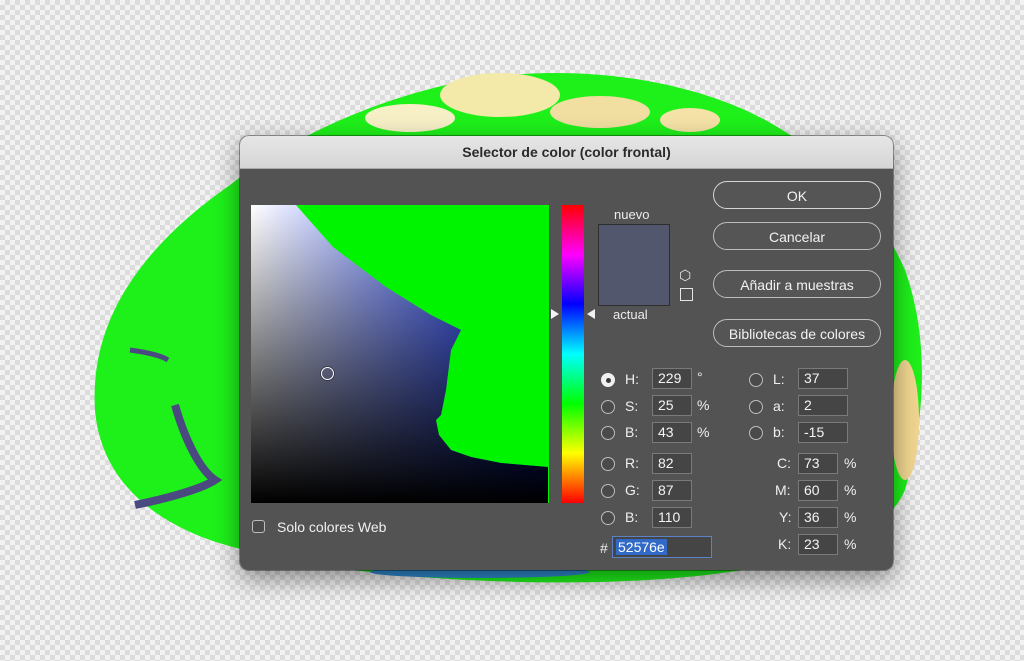  Describe the element at coordinates (797, 284) in the screenshot. I see `add-to-swatches-button: Añadir a muestras` at that location.